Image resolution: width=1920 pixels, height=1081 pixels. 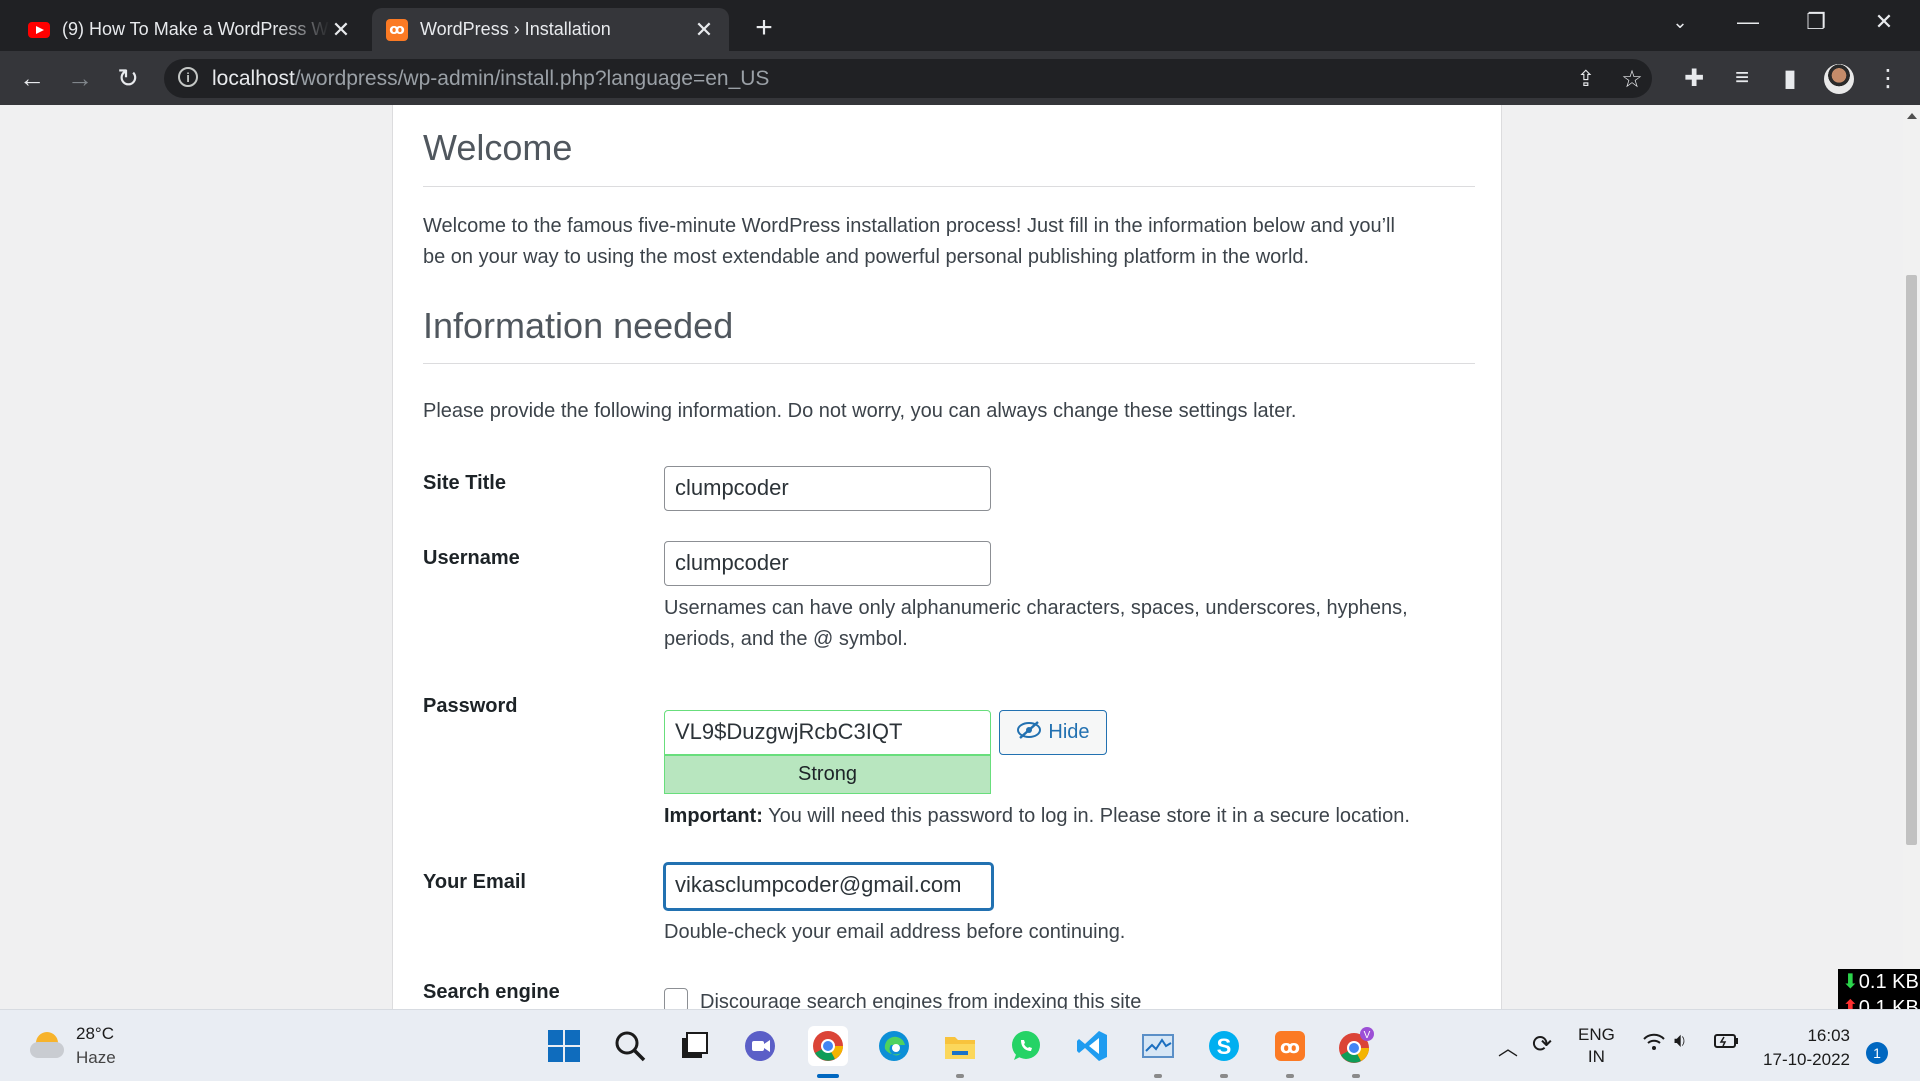 I want to click on side-panel-icon: ▮, so click(x=1790, y=78).